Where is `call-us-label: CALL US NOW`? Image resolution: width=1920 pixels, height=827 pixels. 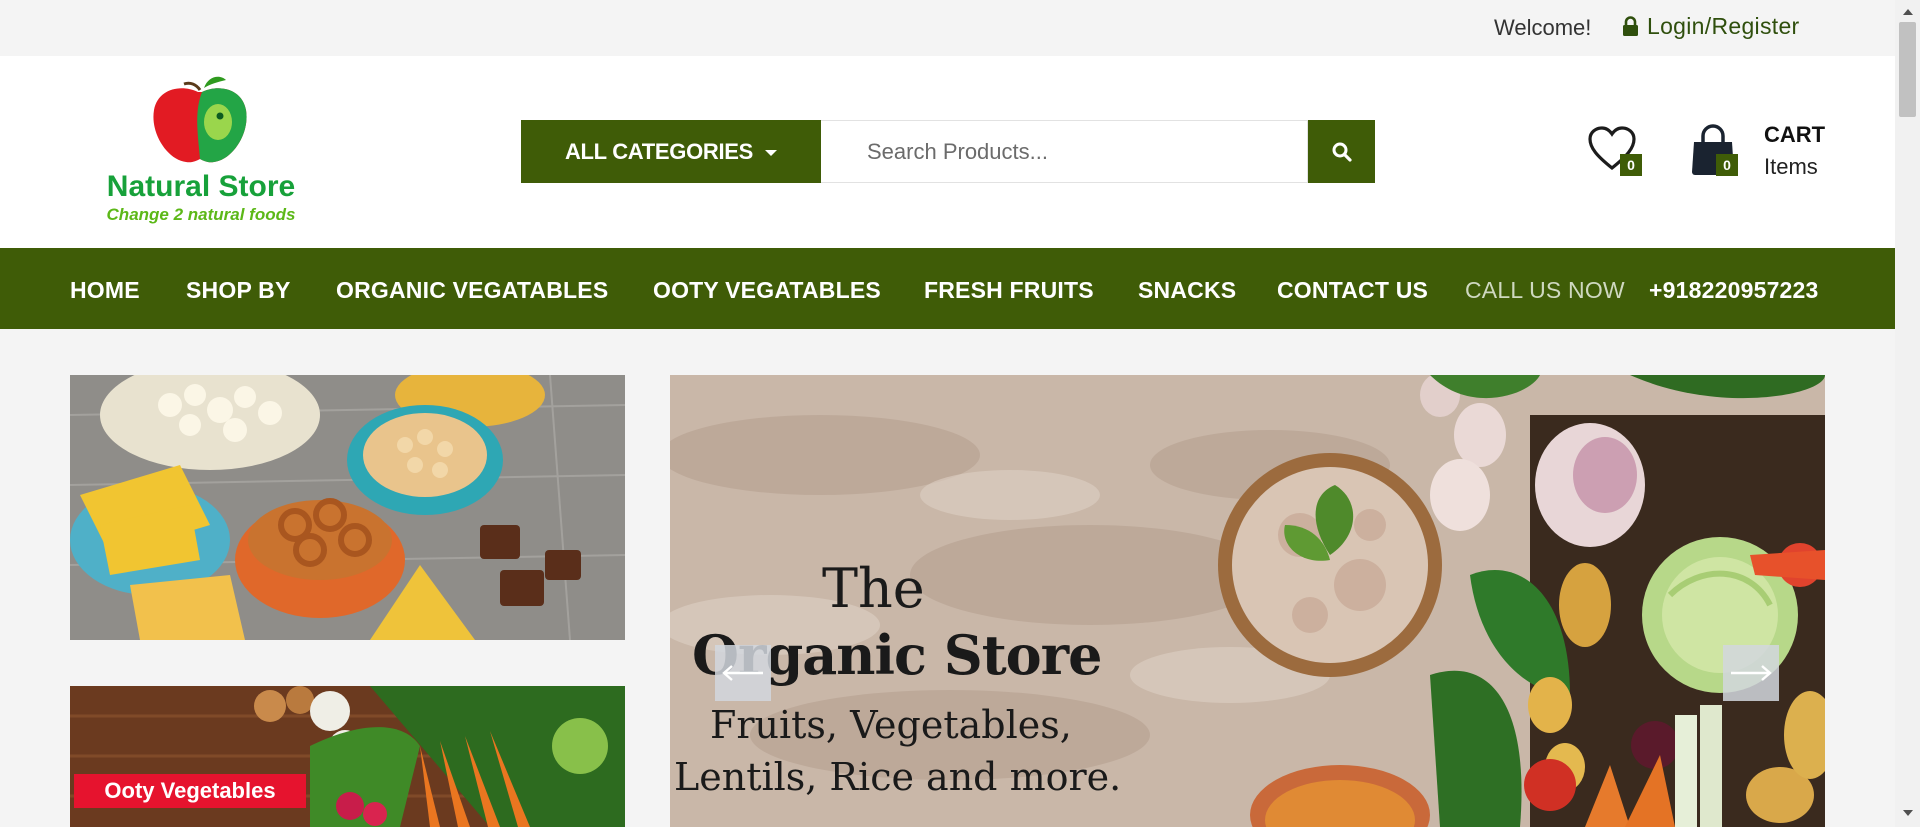 call-us-label: CALL US NOW is located at coordinates (1545, 290).